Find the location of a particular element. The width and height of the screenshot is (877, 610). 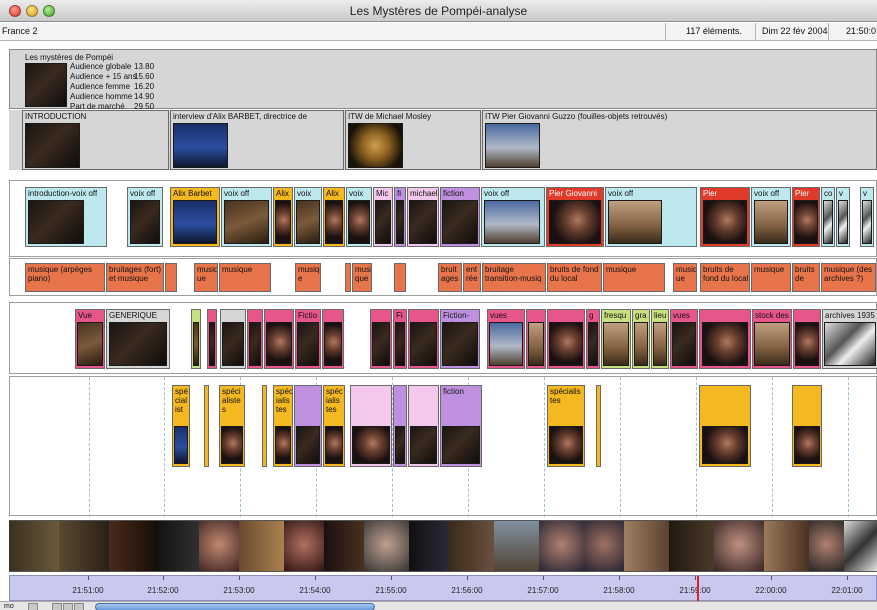

clip-bruitages: bruit ages is located at coordinates (450, 277).